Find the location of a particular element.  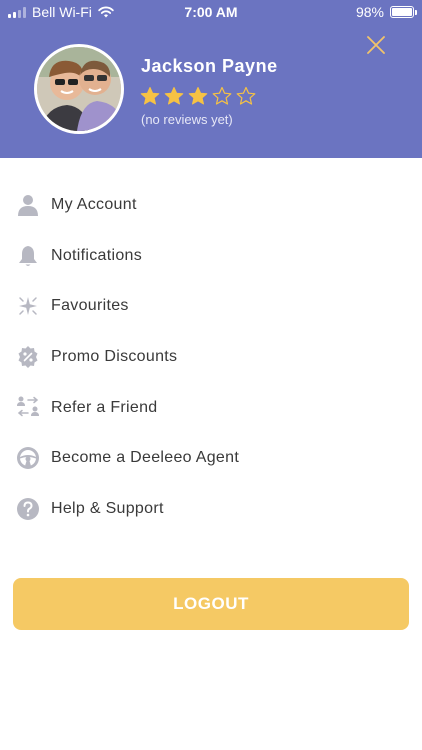

sparkle-icon is located at coordinates (28, 306).